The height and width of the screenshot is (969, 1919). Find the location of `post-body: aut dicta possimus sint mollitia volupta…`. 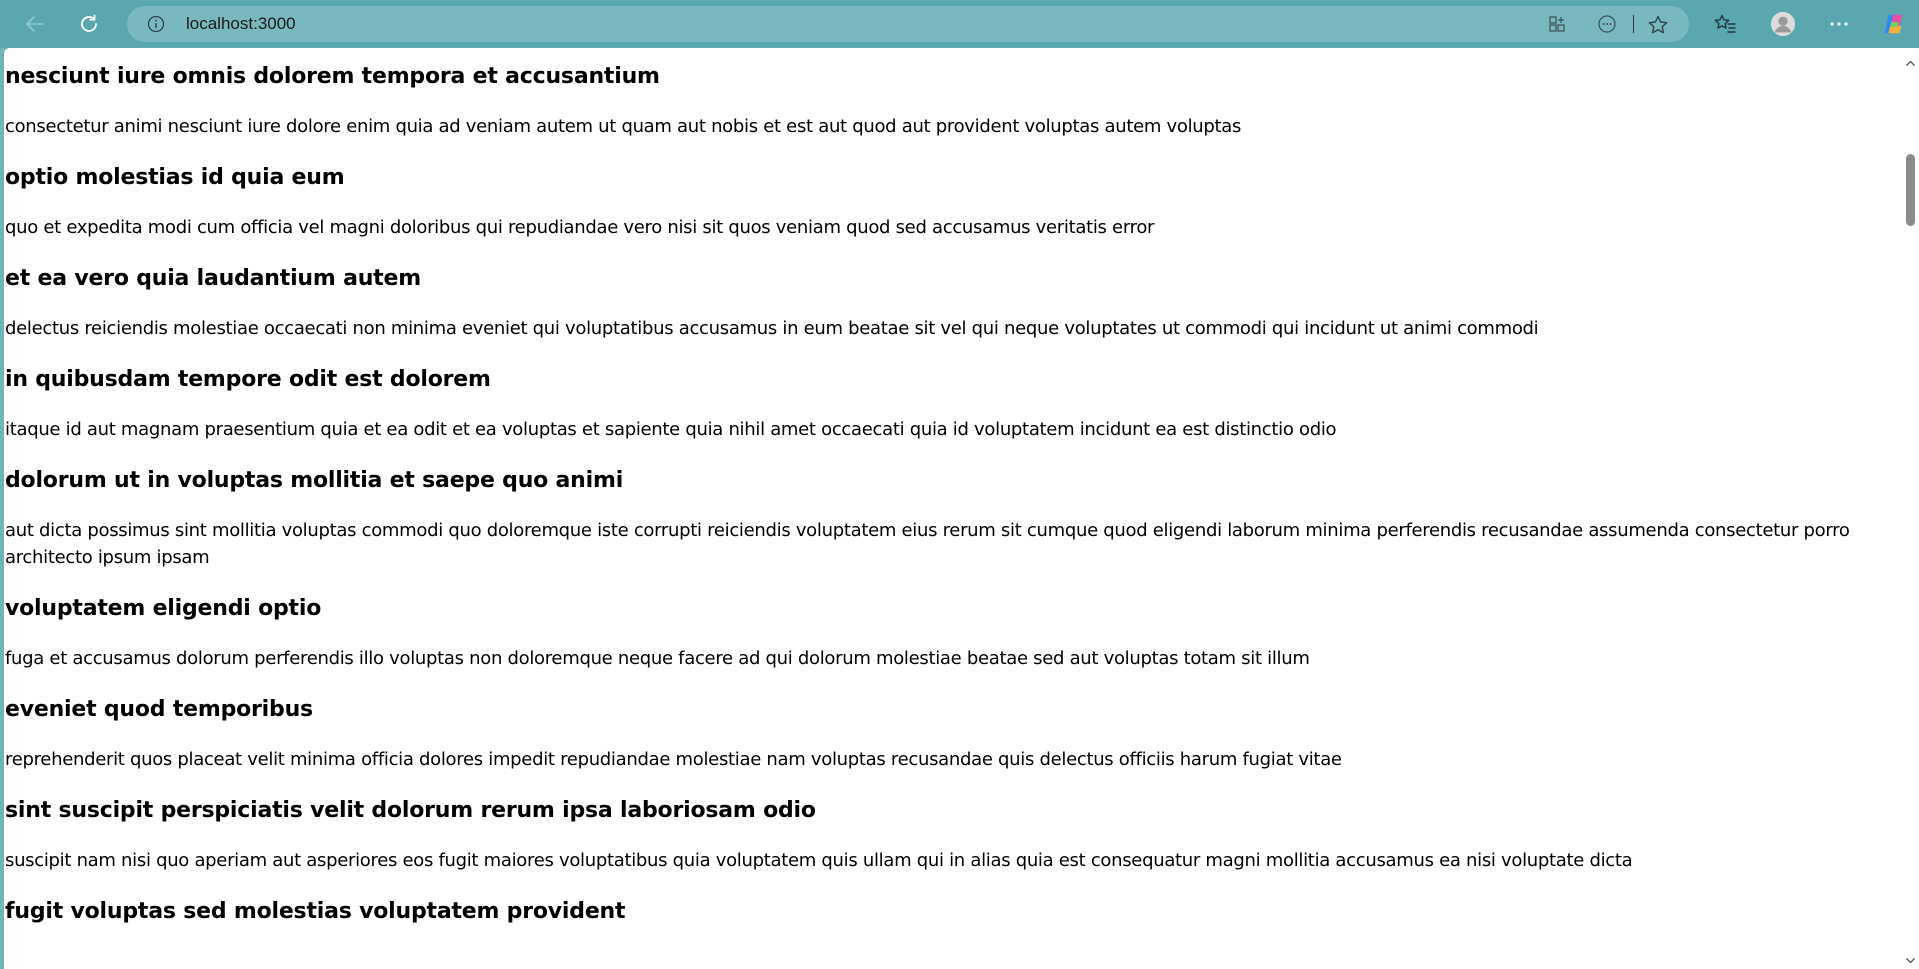

post-body: aut dicta possimus sint mollitia volupta… is located at coordinates (927, 544).